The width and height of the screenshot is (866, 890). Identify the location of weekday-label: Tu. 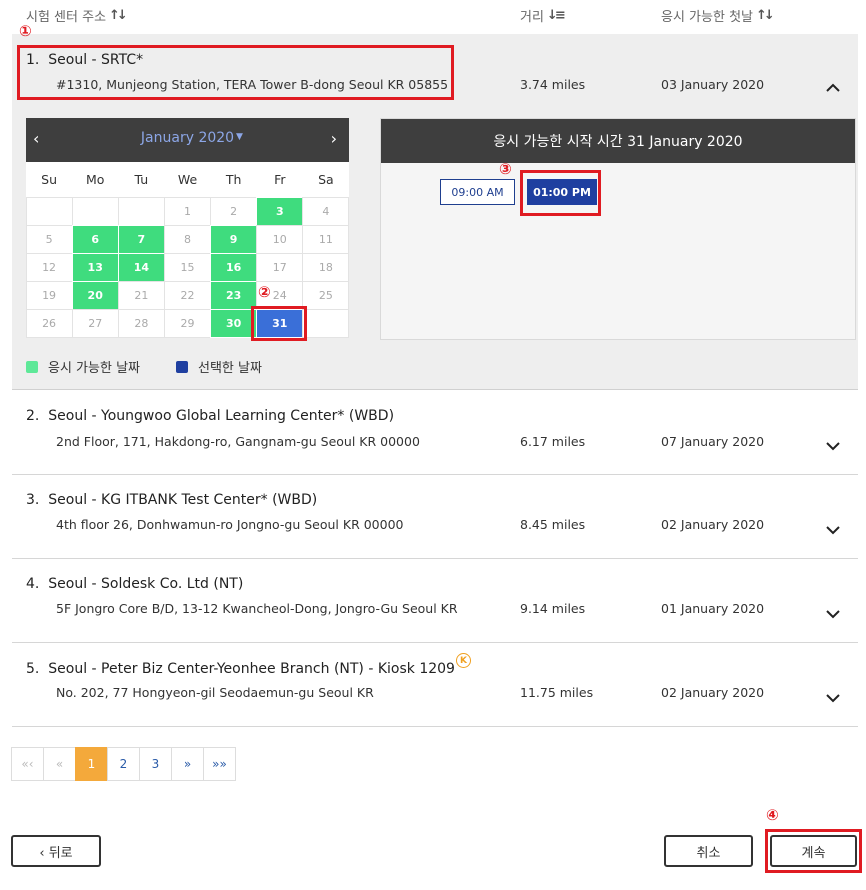
(141, 179).